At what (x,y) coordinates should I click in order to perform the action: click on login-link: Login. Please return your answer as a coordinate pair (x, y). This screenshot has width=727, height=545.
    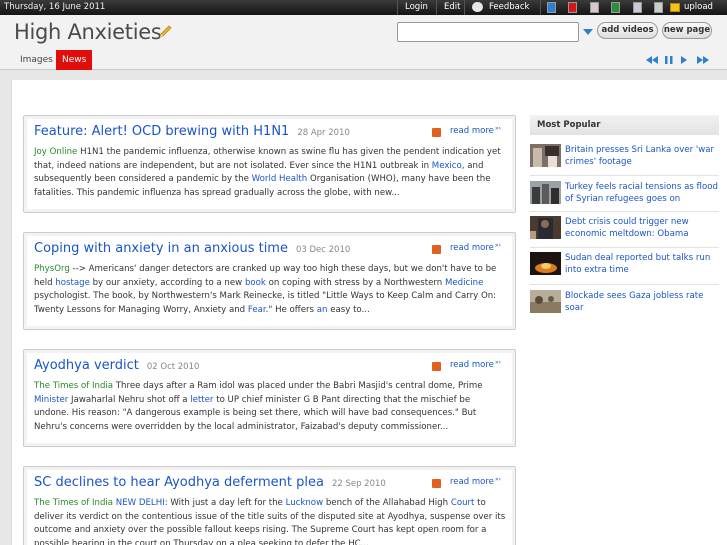
    Looking at the image, I should click on (416, 7).